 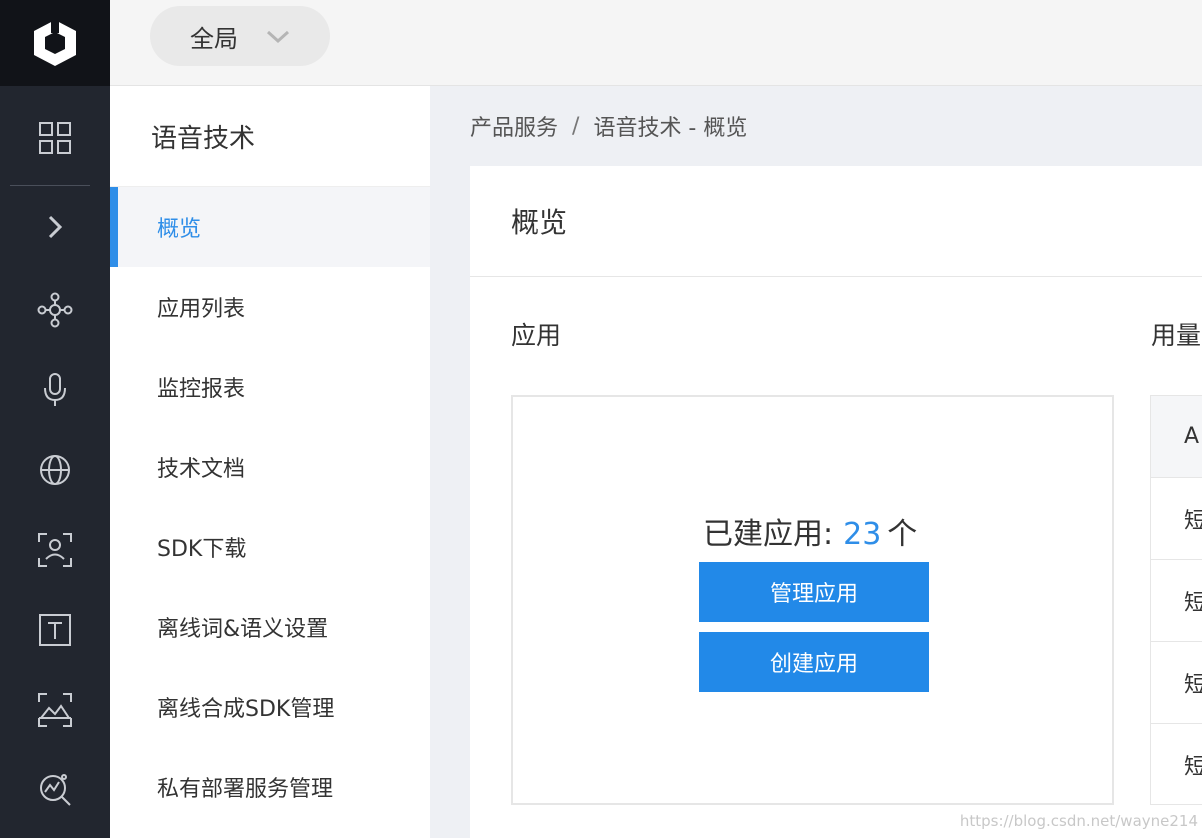 I want to click on sidebar-item-label: 技术文档, so click(x=201, y=469).